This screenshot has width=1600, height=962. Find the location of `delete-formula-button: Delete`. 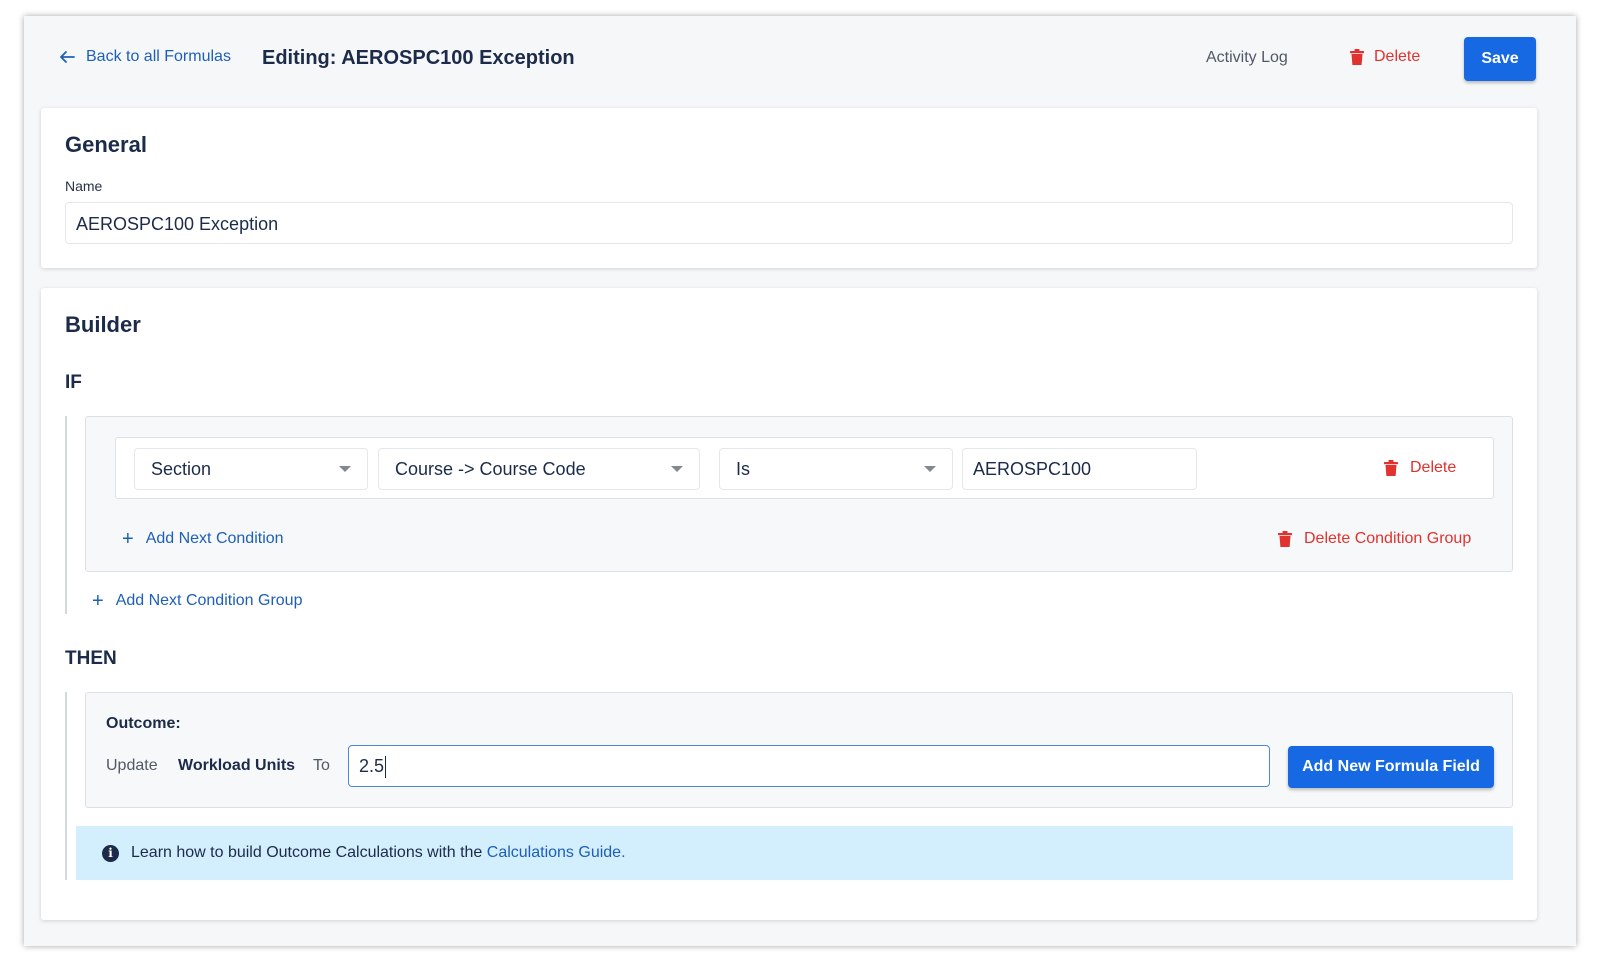

delete-formula-button: Delete is located at coordinates (1385, 57).